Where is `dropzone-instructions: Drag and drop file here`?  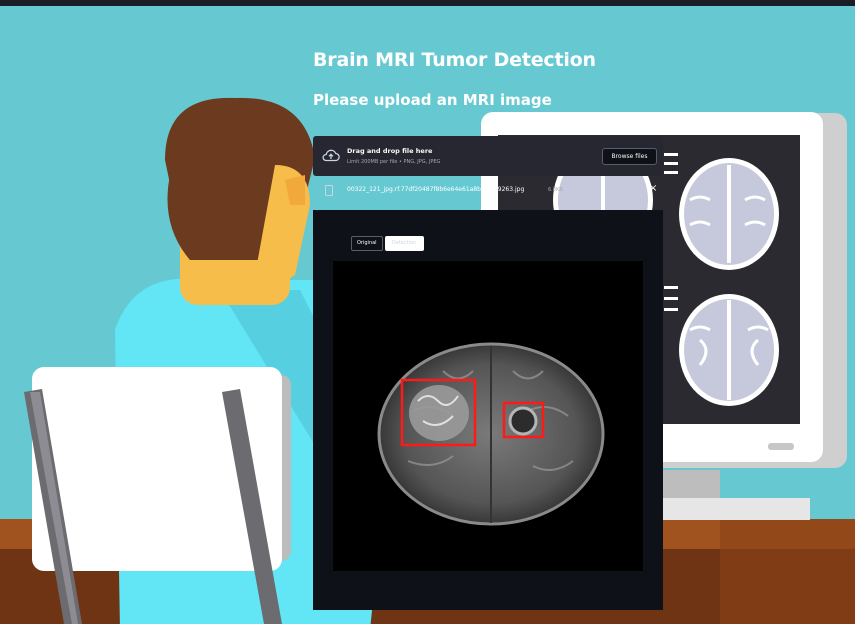 dropzone-instructions: Drag and drop file here is located at coordinates (390, 151).